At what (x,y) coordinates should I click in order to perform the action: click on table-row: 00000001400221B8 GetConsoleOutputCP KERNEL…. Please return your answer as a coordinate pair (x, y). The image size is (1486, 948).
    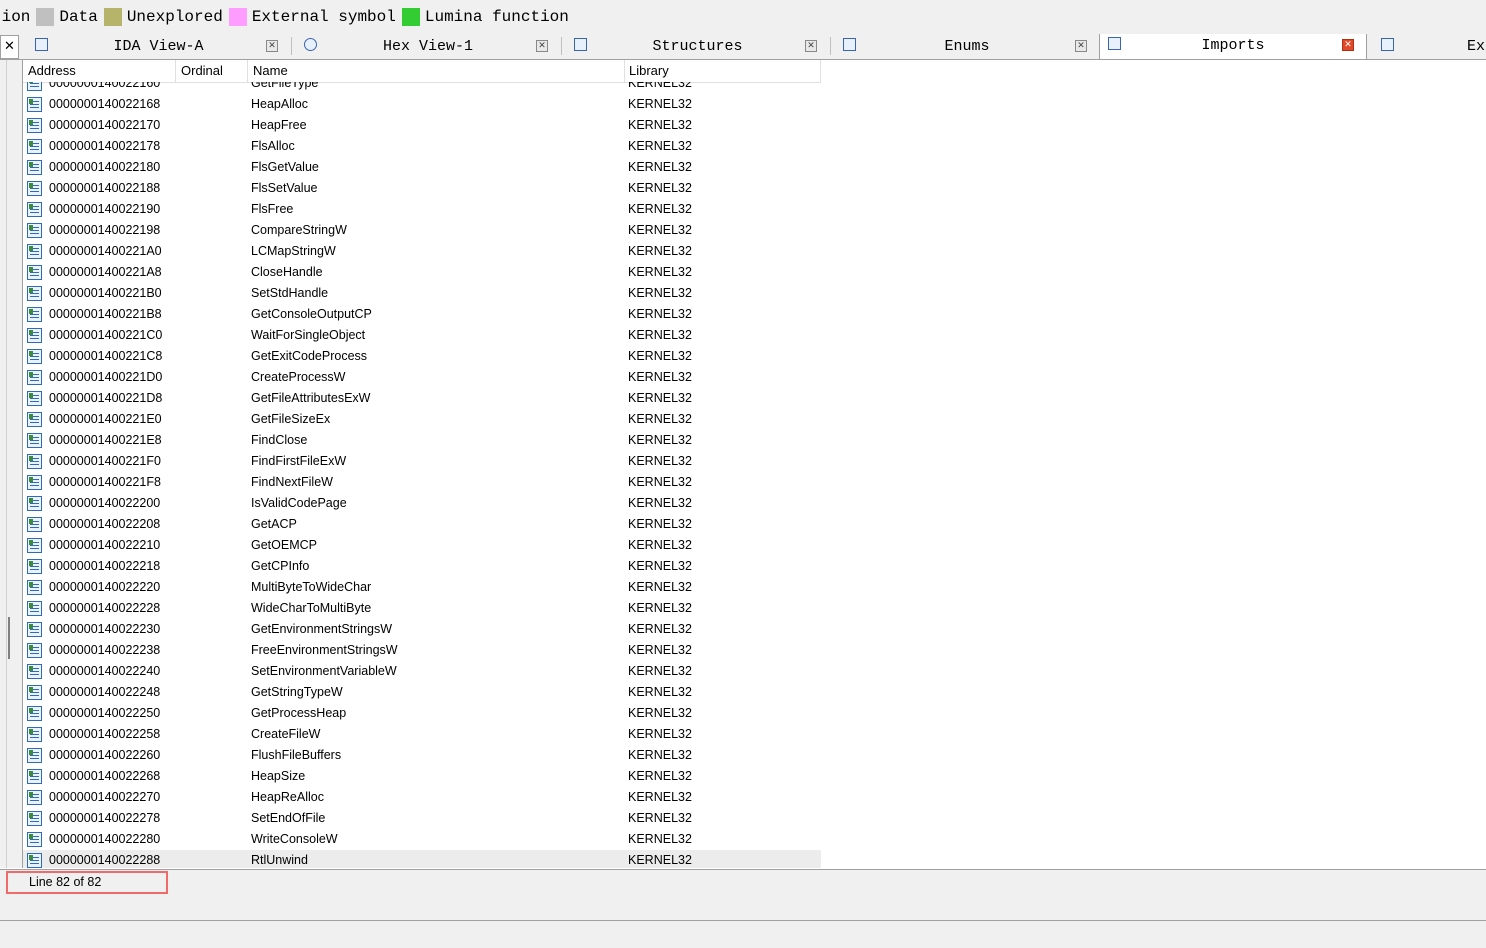
    Looking at the image, I should click on (422, 314).